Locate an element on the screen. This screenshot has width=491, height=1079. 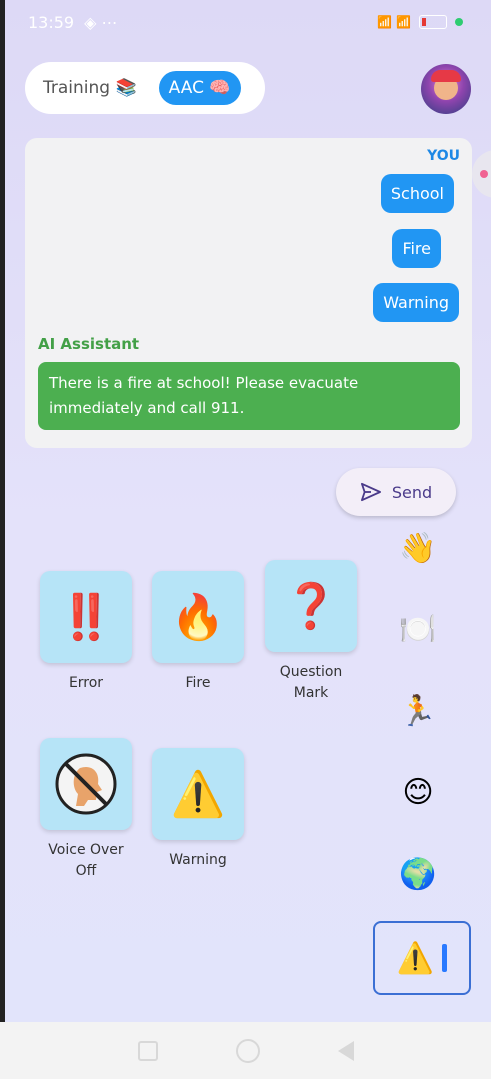
double-exclamation-icon: ‼️ is located at coordinates (86, 617).